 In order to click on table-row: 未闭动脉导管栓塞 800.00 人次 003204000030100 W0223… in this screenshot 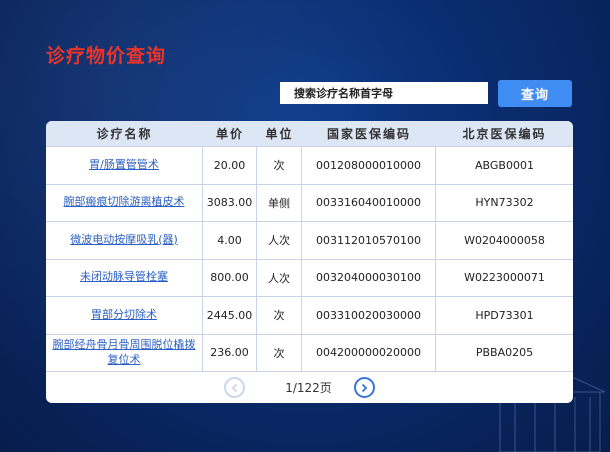, I will do `click(309, 278)`.